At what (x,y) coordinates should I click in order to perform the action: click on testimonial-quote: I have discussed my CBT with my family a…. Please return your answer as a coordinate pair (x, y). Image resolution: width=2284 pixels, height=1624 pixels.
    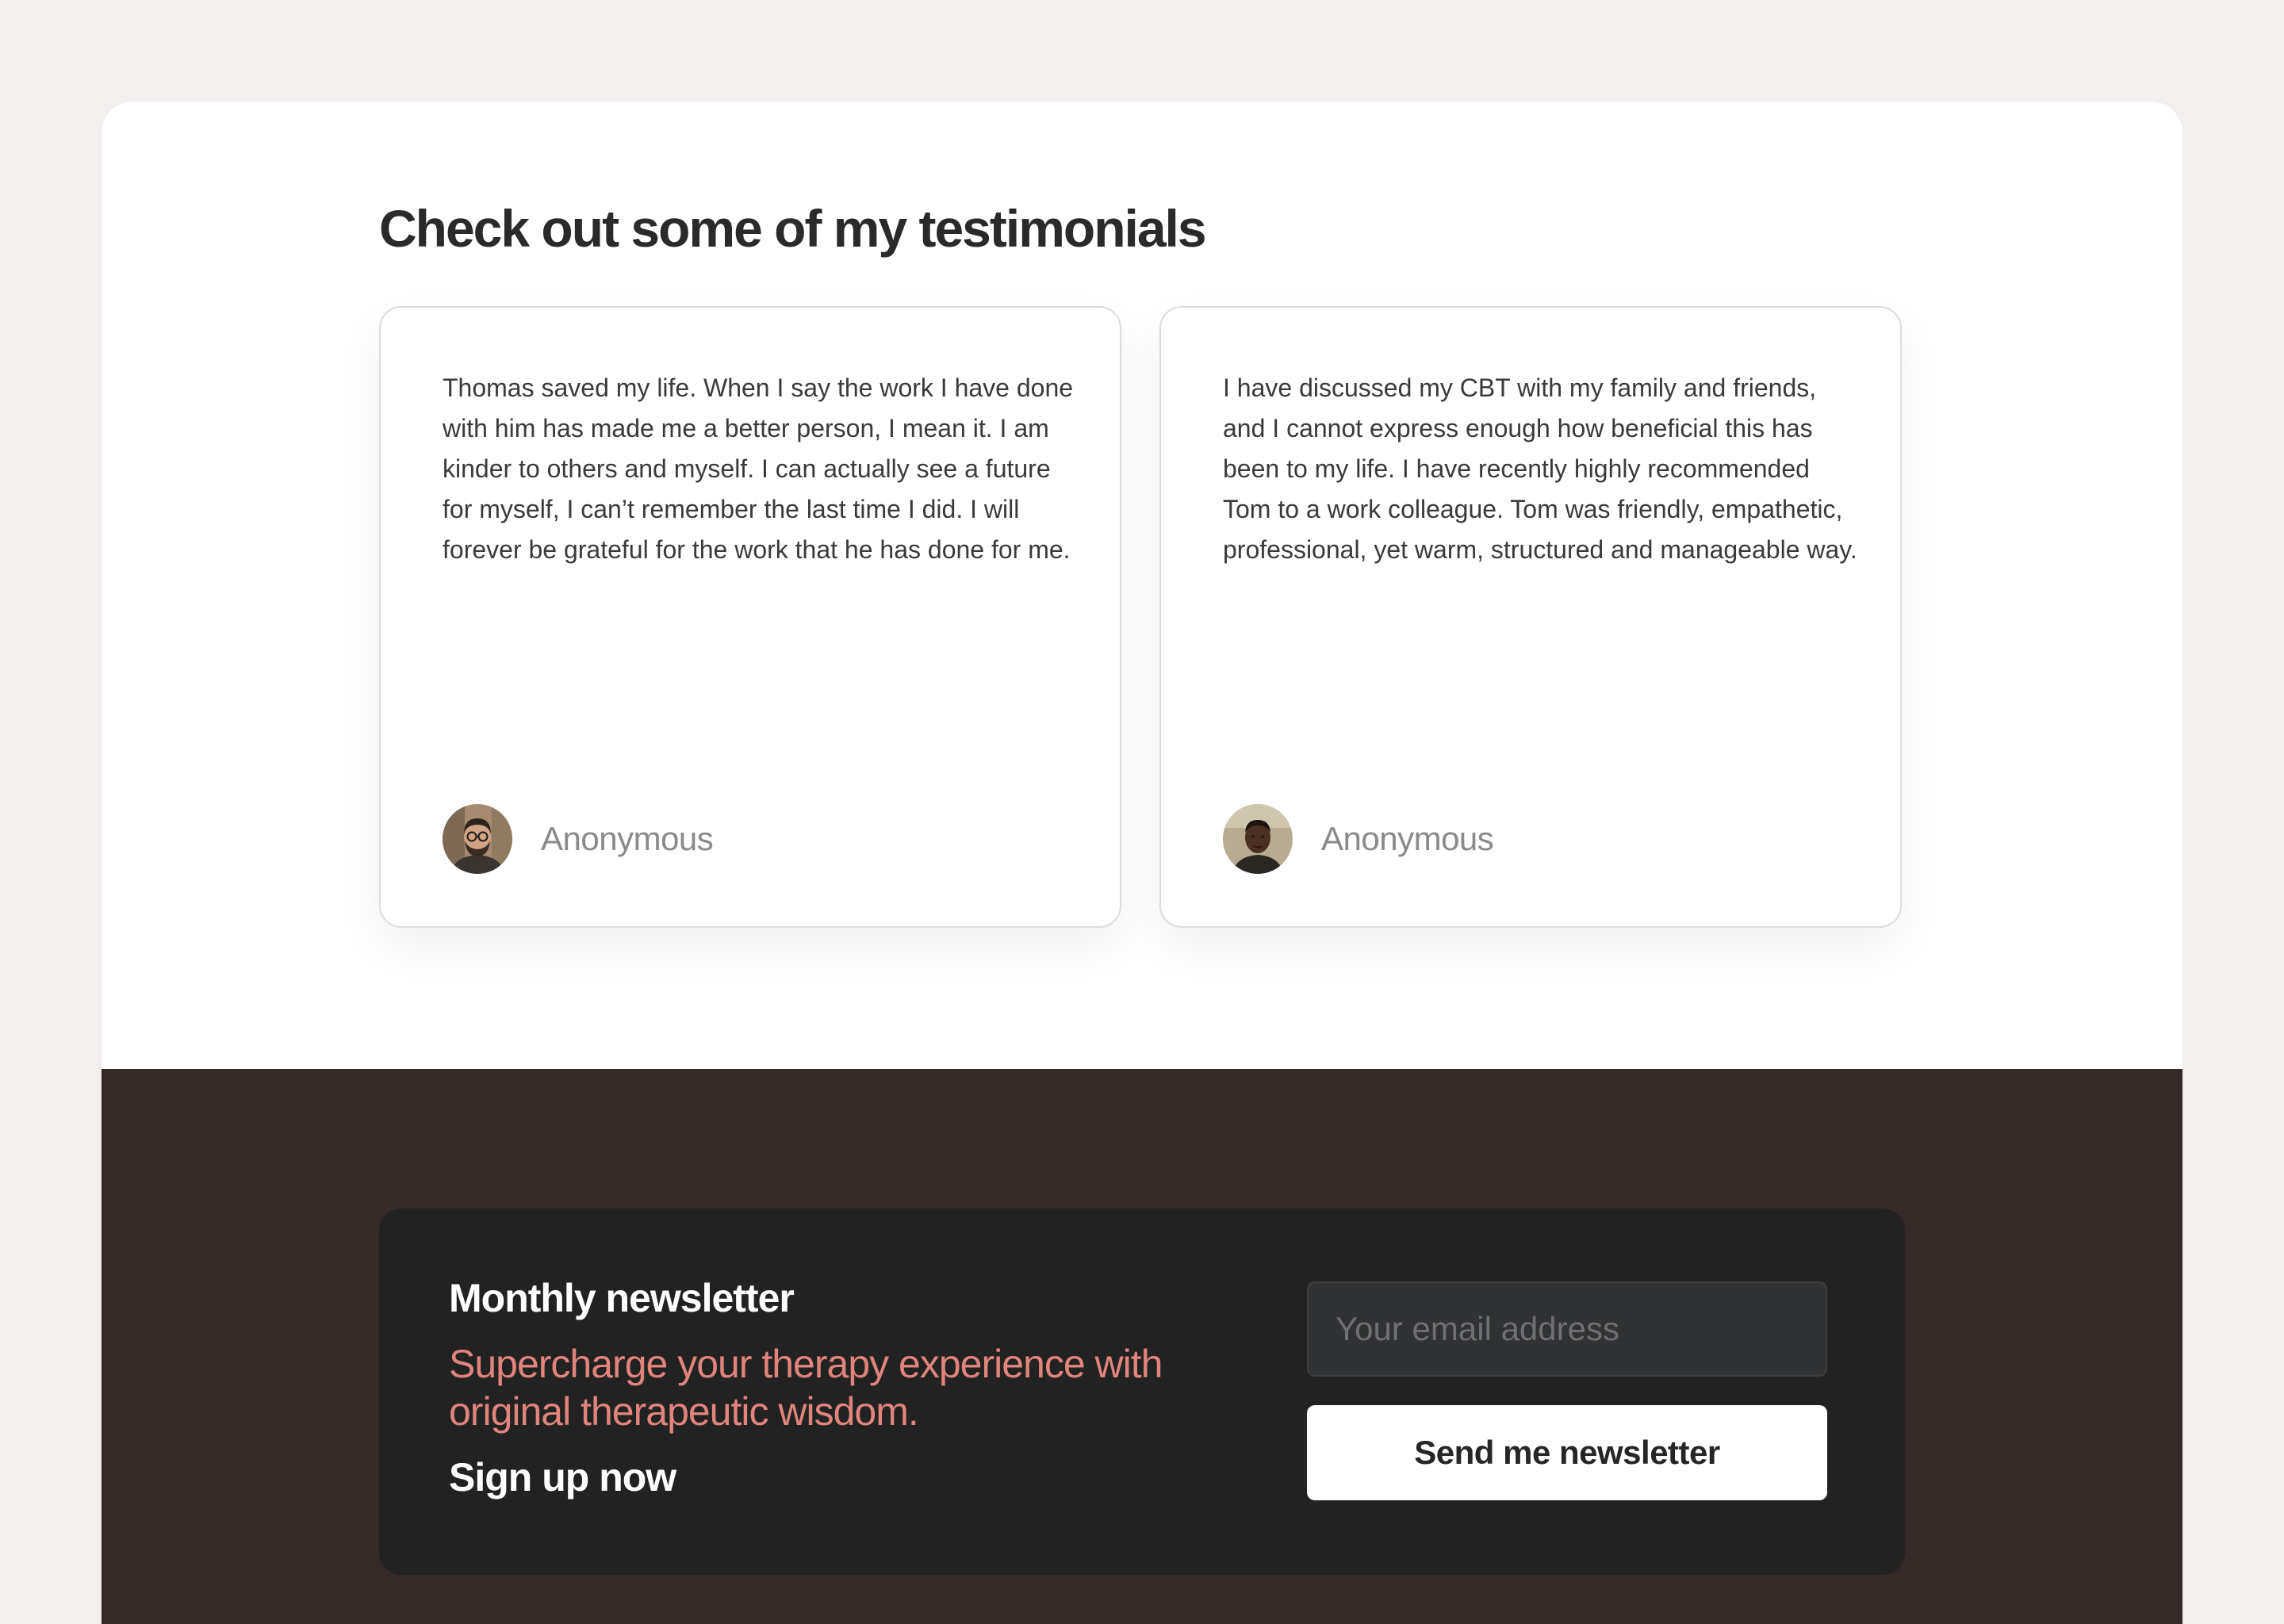
    Looking at the image, I should click on (1540, 468).